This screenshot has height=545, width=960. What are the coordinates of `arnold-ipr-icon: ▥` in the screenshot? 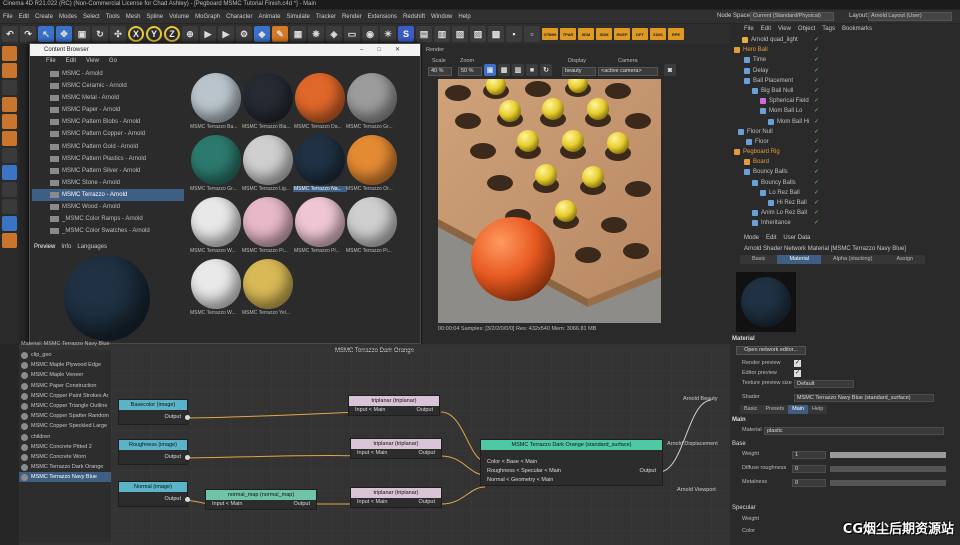 It's located at (442, 34).